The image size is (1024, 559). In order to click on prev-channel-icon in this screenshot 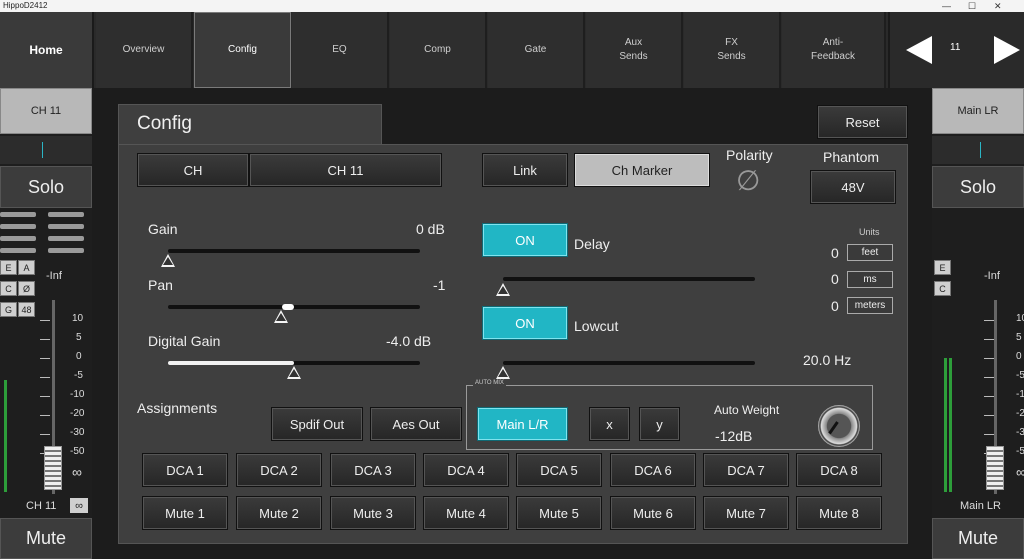, I will do `click(919, 50)`.